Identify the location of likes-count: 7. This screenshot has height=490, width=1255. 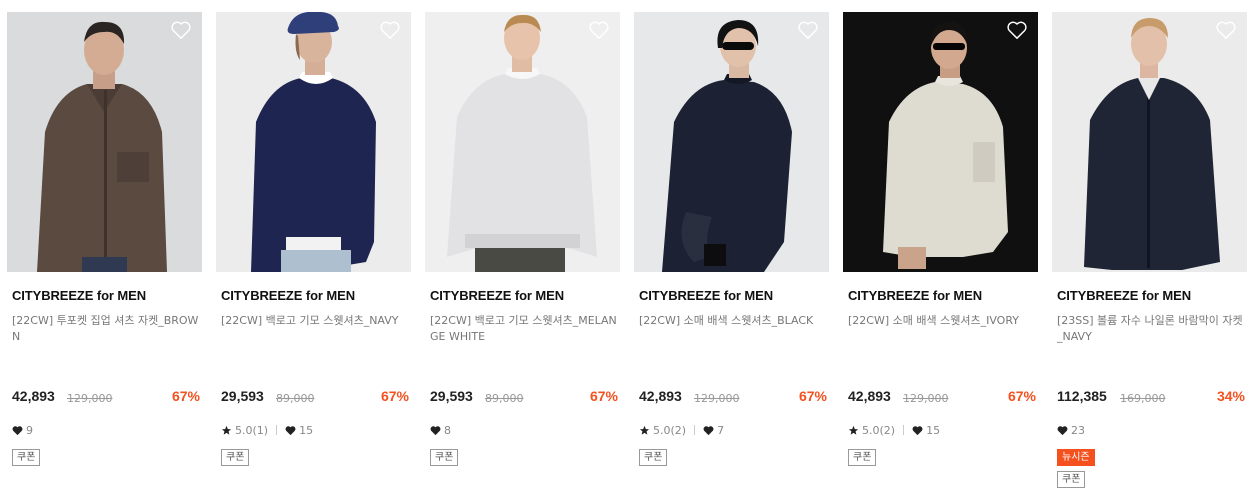
(721, 430).